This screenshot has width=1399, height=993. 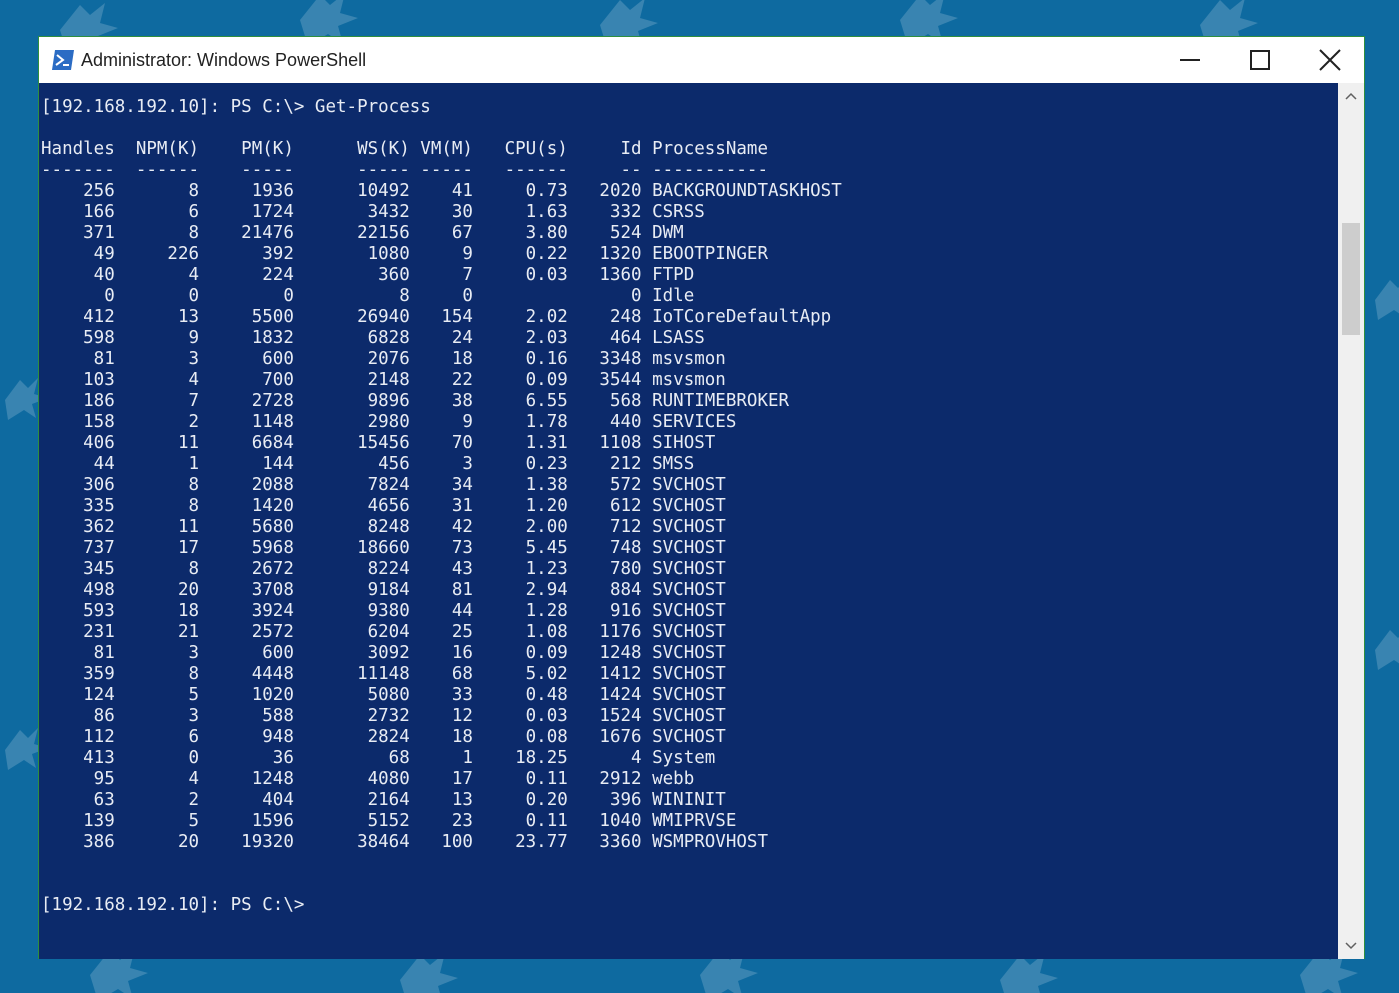 I want to click on table-row: 737 17 5968 18660 73 5.45 748 SVCHOST, so click(x=383, y=548).